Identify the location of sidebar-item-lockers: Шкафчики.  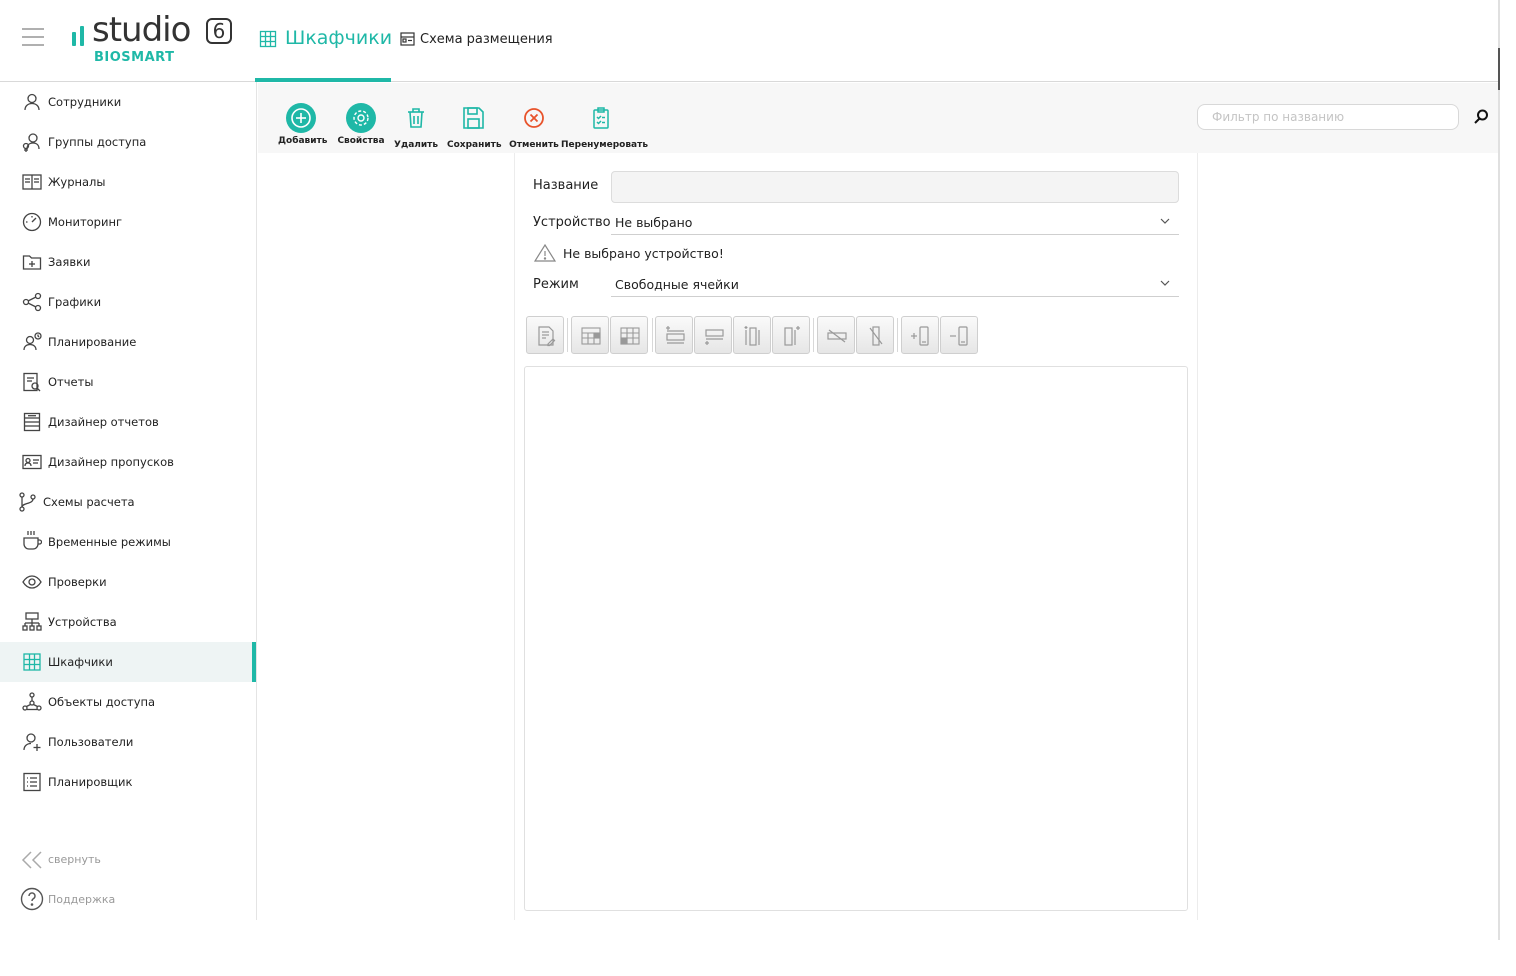
(128, 662).